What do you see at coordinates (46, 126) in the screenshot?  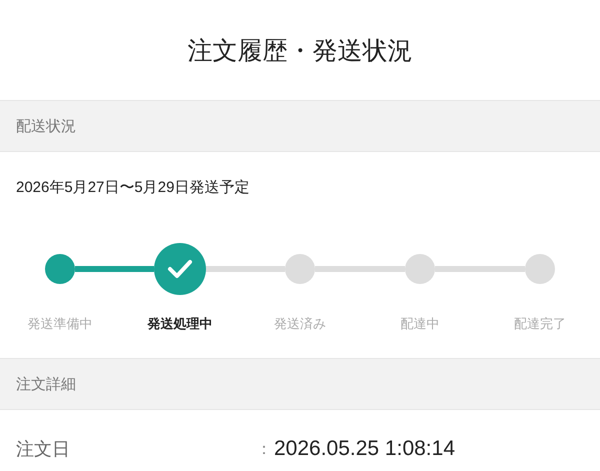 I see `section-title: 配送状況` at bounding box center [46, 126].